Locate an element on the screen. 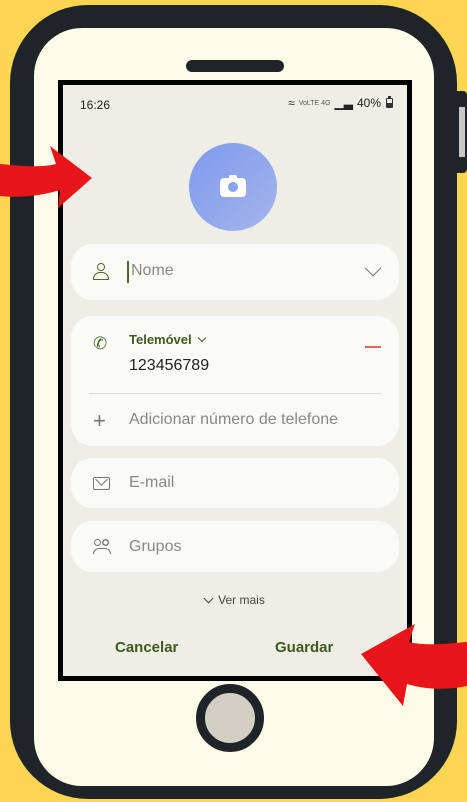  wifi-icon: ≈ is located at coordinates (291, 103).